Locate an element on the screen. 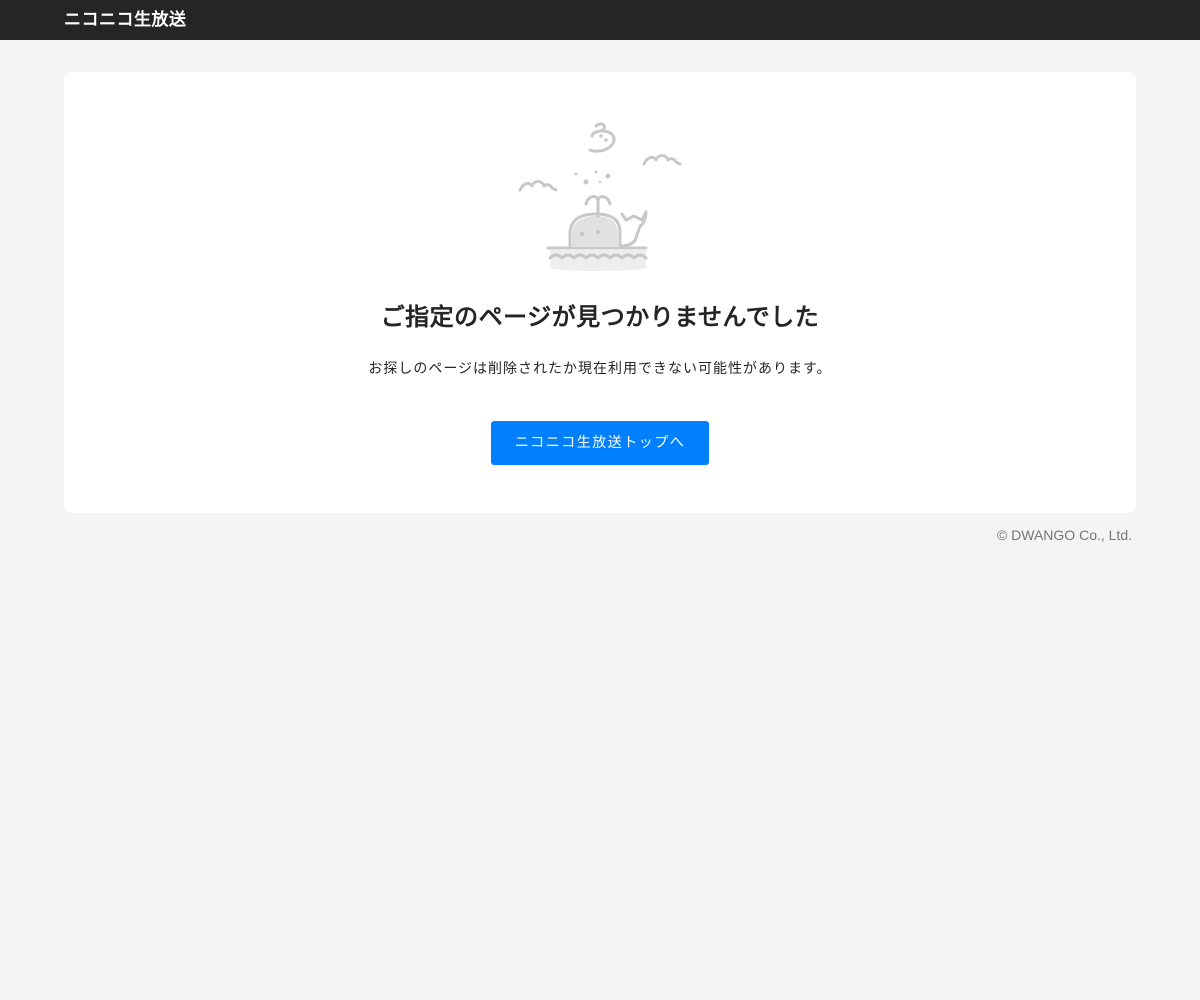 The height and width of the screenshot is (1000, 1200). niconico-live-logo: ニコニコ生放送 is located at coordinates (125, 20).